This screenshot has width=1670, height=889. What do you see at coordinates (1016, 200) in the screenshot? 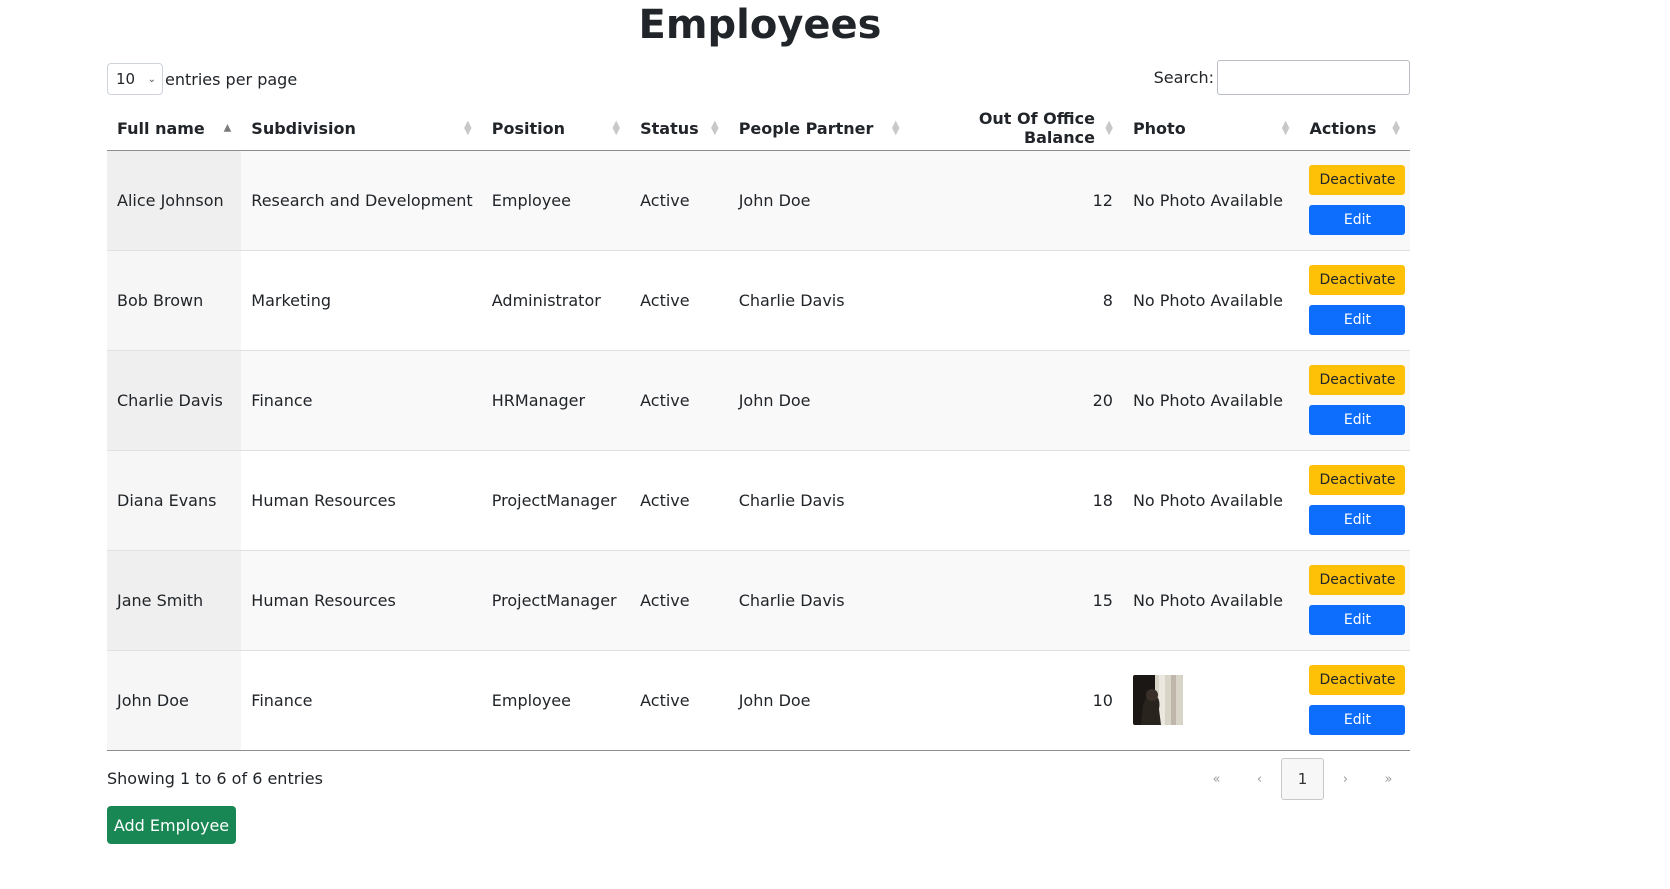
I see `cell-balance: 12` at bounding box center [1016, 200].